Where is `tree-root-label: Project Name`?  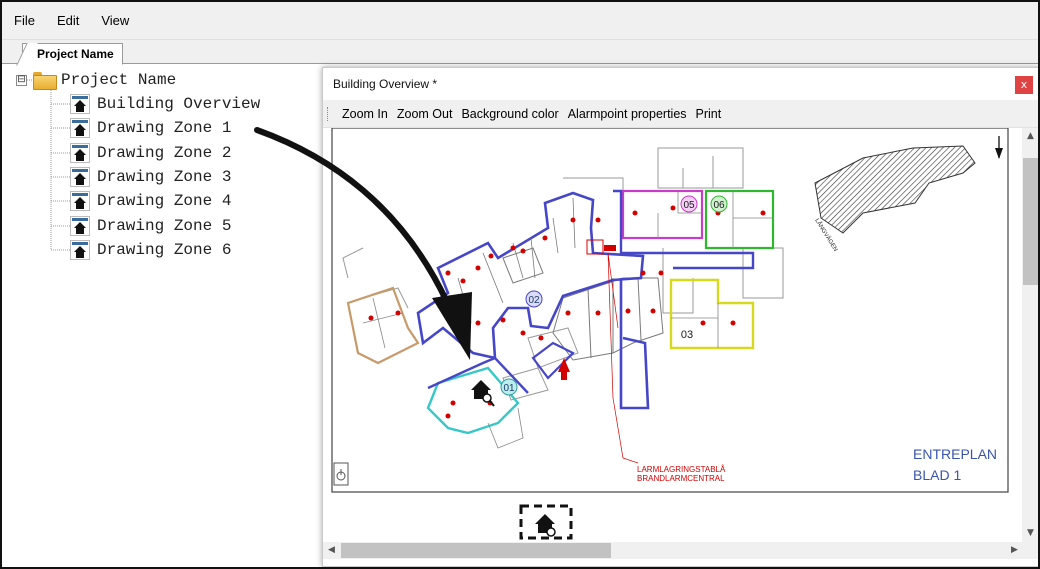
tree-root-label: Project Name is located at coordinates (119, 80).